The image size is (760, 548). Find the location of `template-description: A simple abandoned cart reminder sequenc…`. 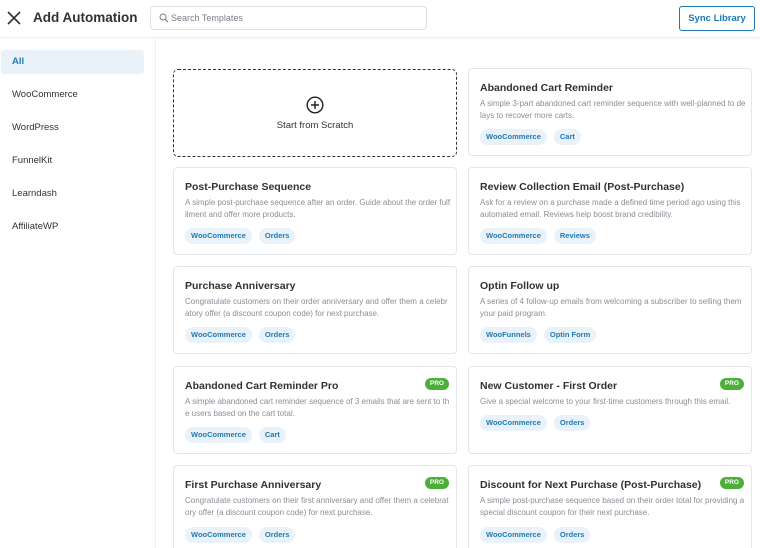

template-description: A simple abandoned cart reminder sequenc… is located at coordinates (317, 407).